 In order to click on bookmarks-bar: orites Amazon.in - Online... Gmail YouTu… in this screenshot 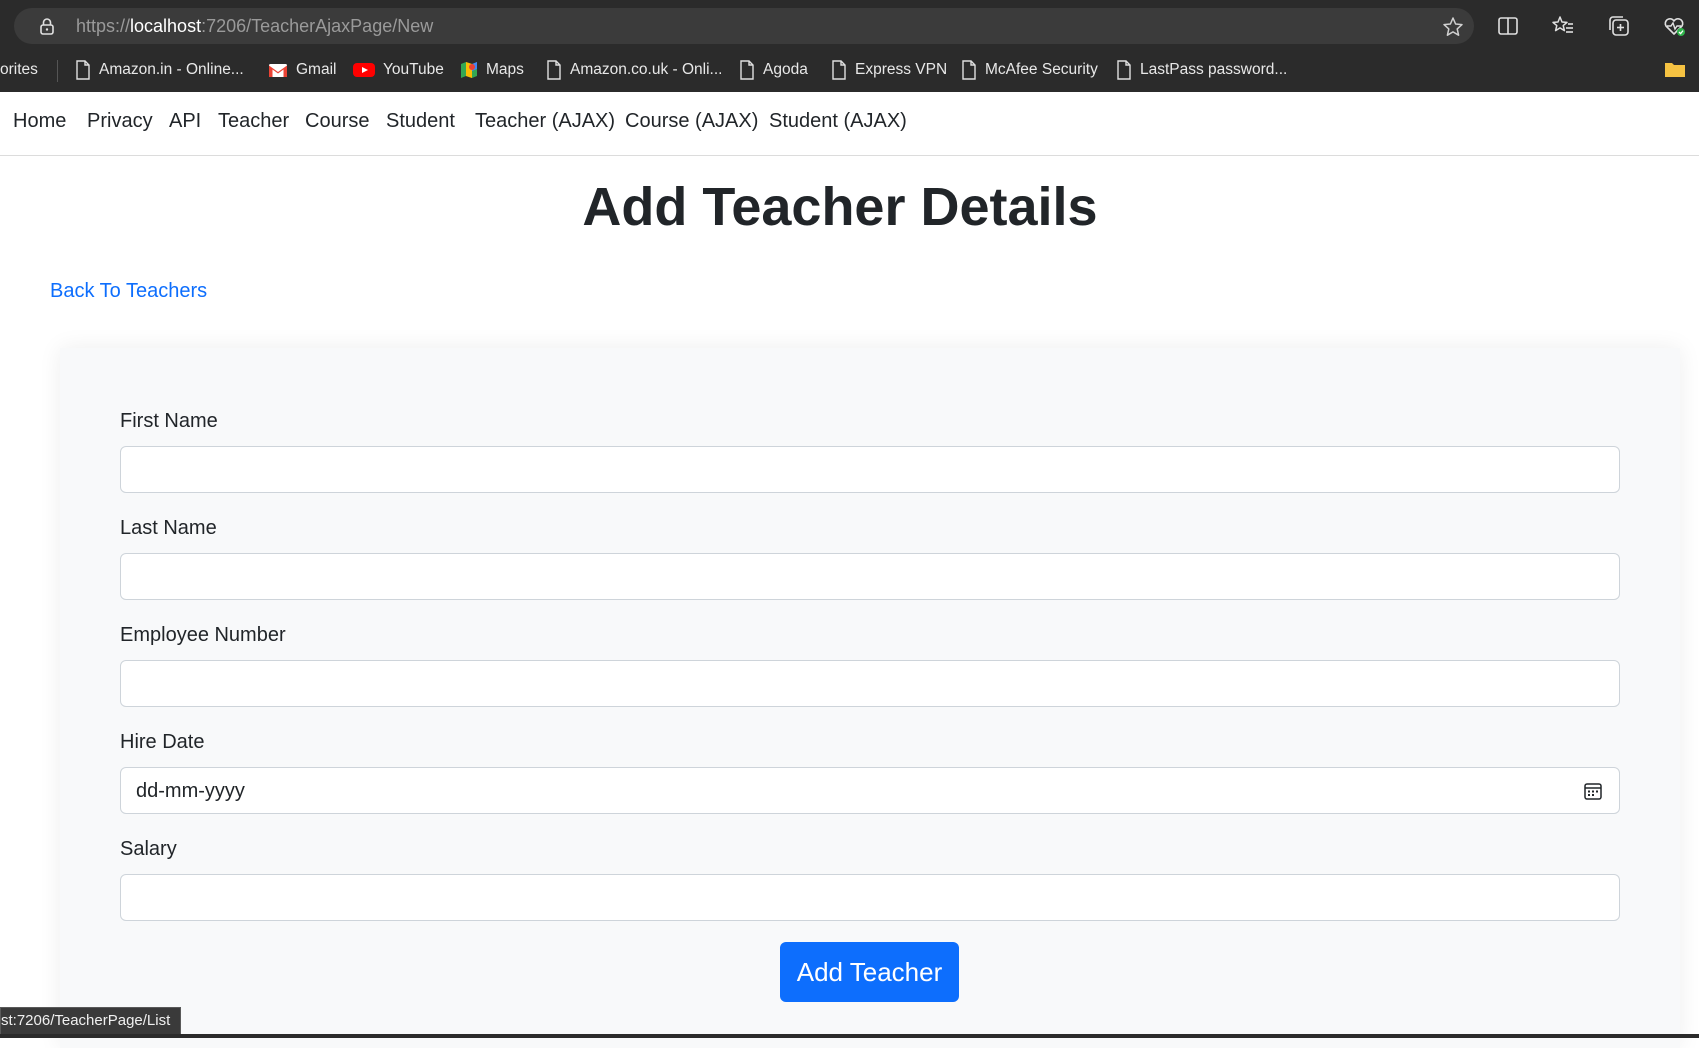, I will do `click(849, 69)`.